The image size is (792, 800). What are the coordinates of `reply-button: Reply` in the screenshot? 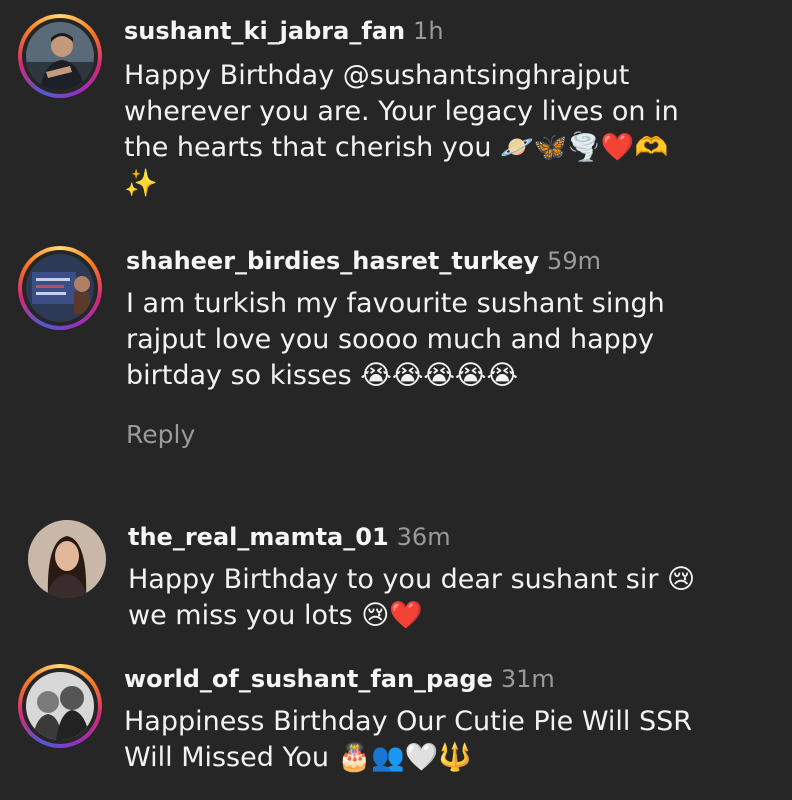 It's located at (160, 434).